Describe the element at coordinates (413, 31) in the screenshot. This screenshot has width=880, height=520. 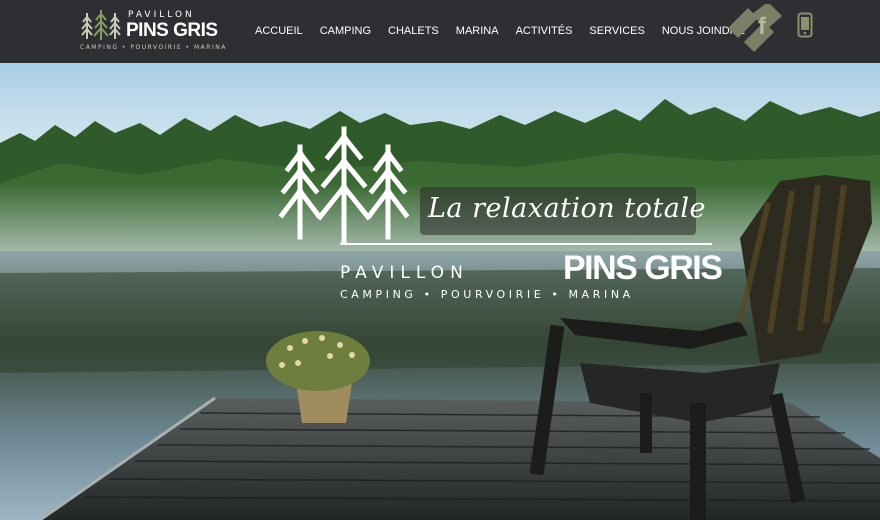
I see `nav-item-chalets: CHALETS` at that location.